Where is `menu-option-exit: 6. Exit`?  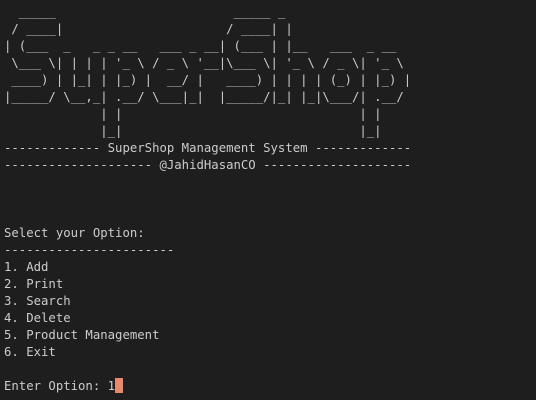 menu-option-exit: 6. Exit is located at coordinates (30, 352).